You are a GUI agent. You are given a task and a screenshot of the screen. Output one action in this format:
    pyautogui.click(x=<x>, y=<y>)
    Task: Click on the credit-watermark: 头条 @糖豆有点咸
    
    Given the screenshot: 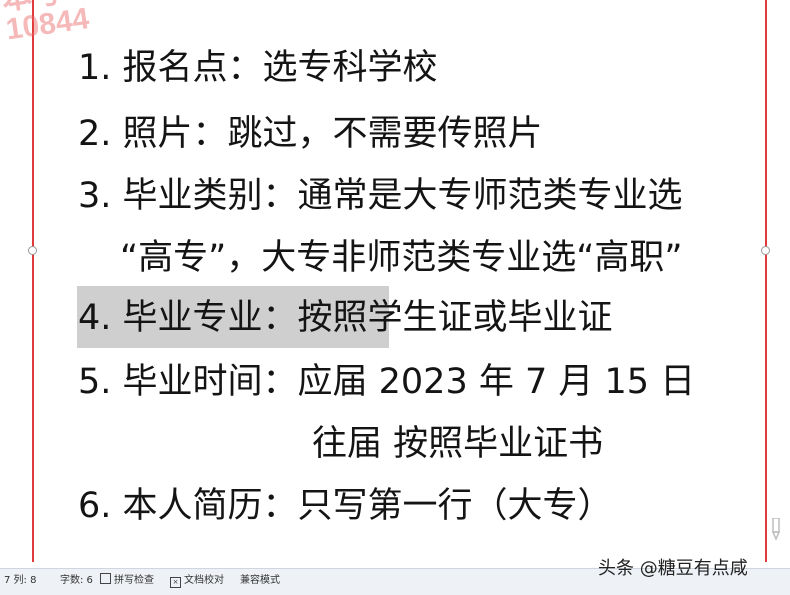 What is the action you would take?
    pyautogui.click(x=673, y=568)
    